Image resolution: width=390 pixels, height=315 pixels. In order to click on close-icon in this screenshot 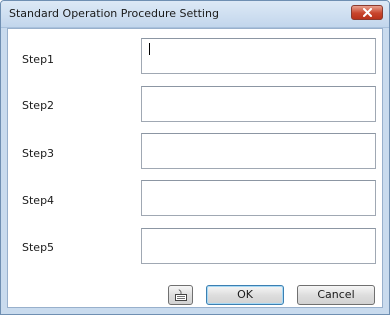, I will do `click(367, 12)`.